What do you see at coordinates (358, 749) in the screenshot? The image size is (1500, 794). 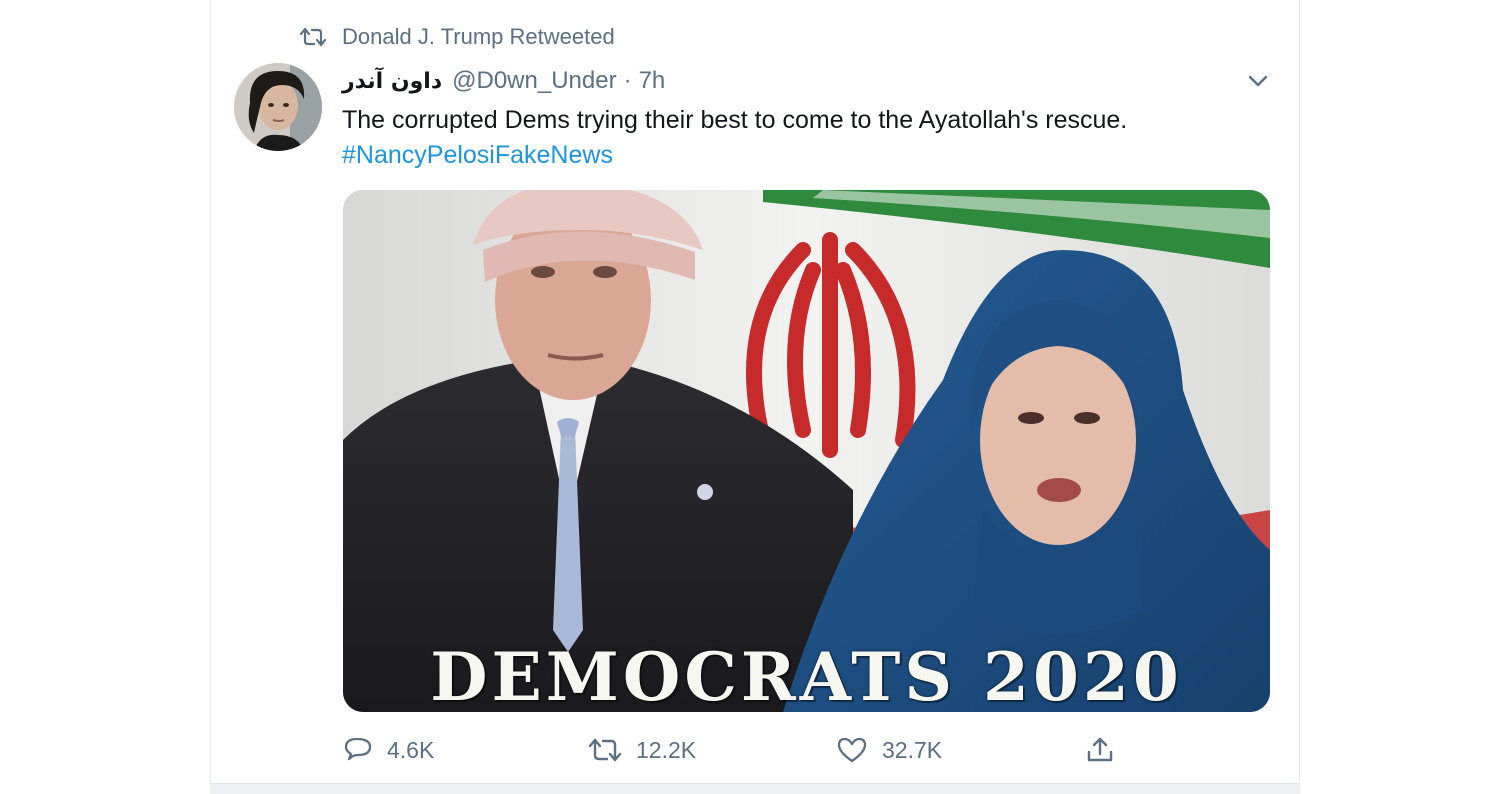 I see `reply-icon` at bounding box center [358, 749].